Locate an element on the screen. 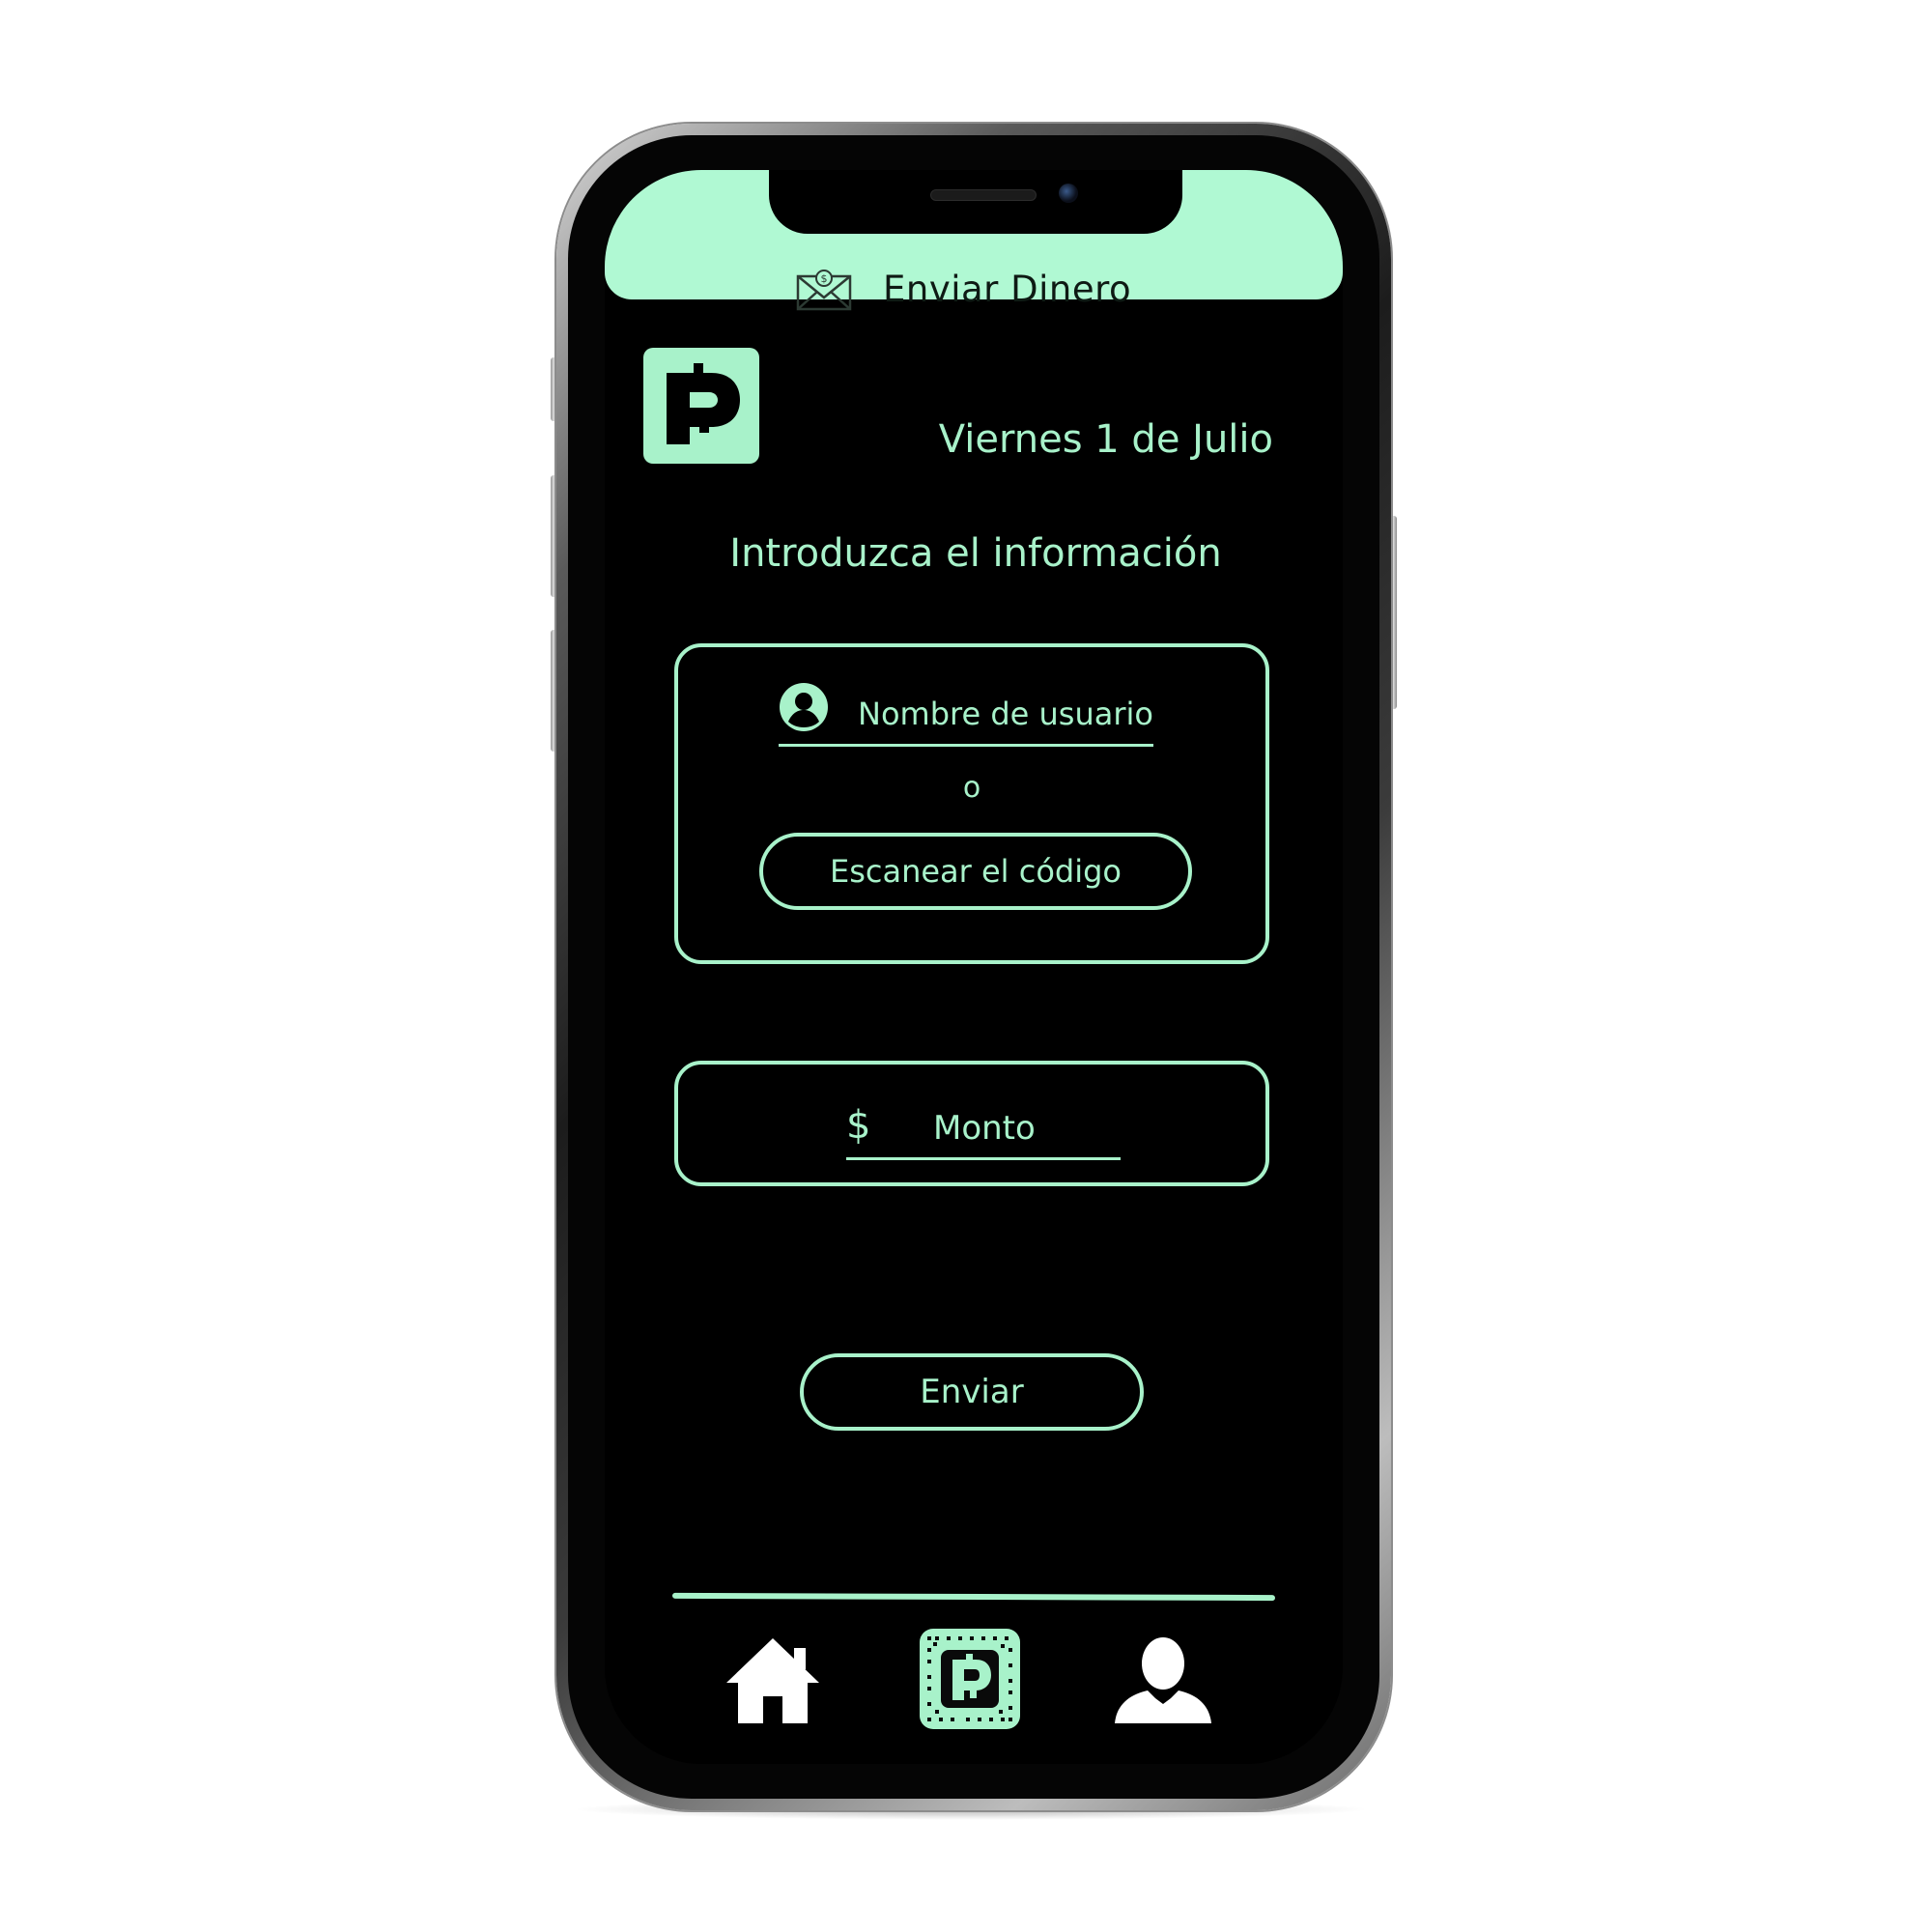  recipient-panel: Nombre de usuario o Escanear el código is located at coordinates (971, 803).